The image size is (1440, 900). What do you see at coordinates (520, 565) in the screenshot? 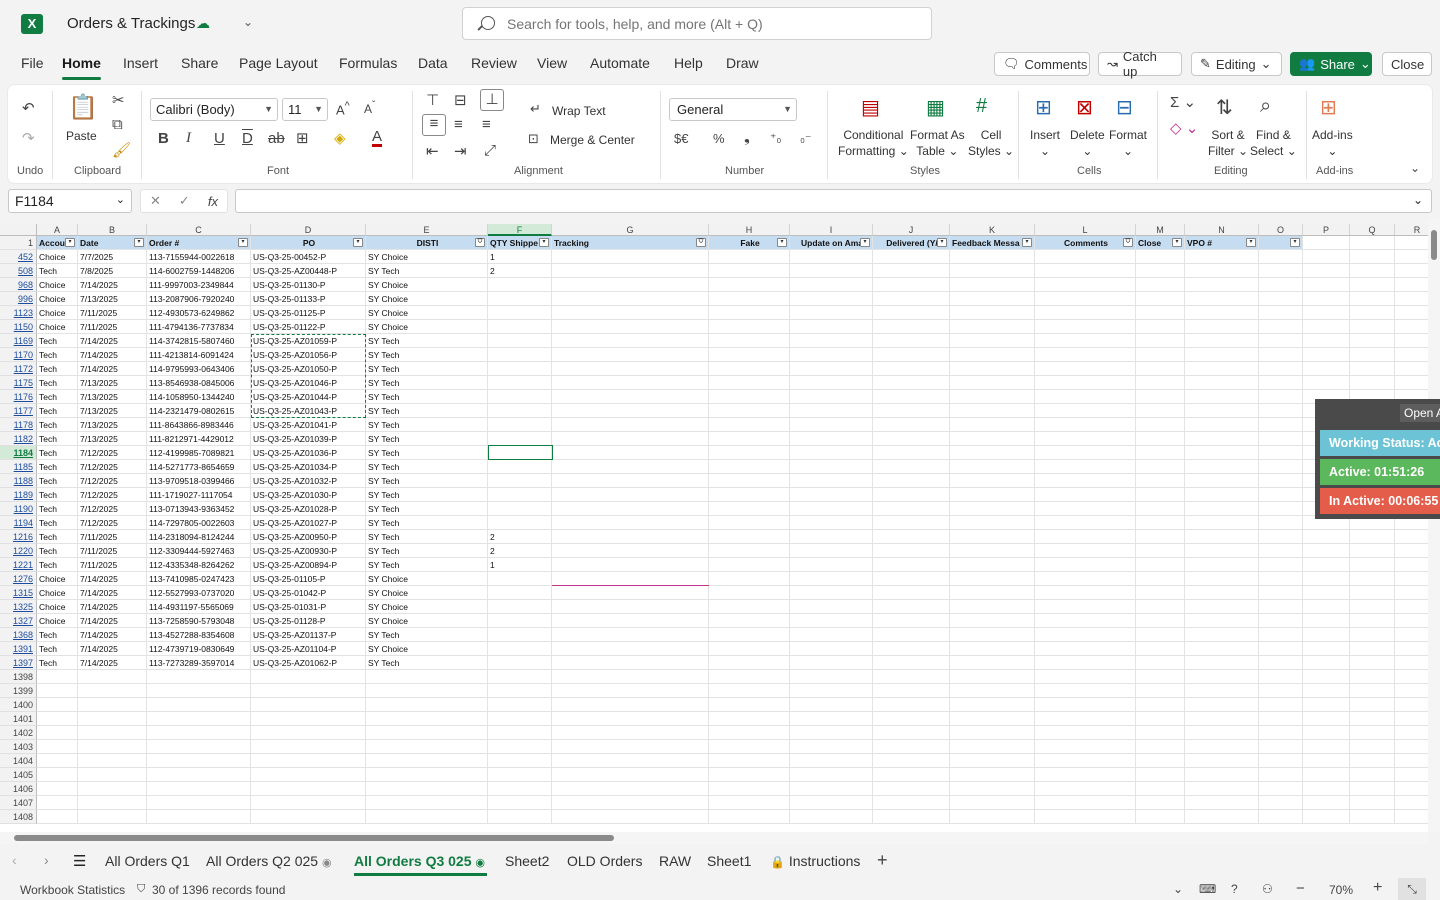
I see `table-cell: 1` at bounding box center [520, 565].